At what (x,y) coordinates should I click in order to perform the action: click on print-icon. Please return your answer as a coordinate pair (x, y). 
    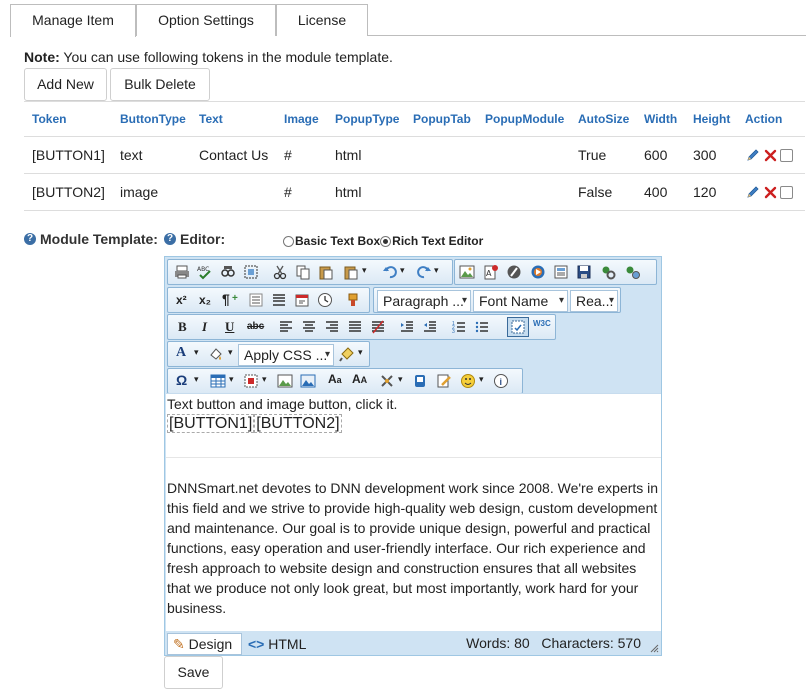
    Looking at the image, I should click on (182, 272).